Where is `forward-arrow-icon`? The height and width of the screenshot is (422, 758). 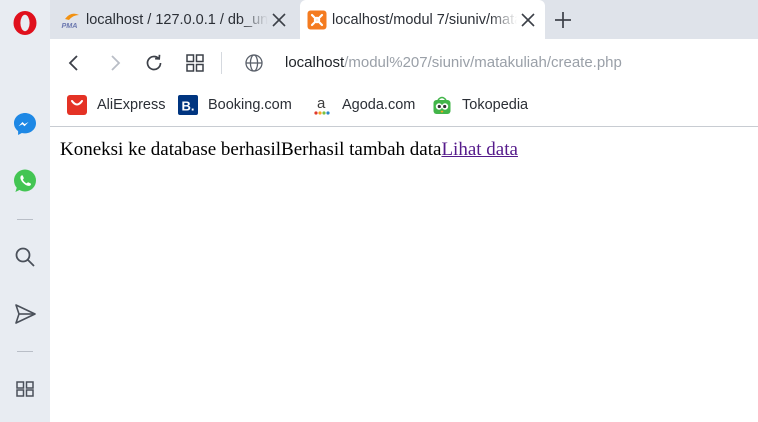 forward-arrow-icon is located at coordinates (115, 63).